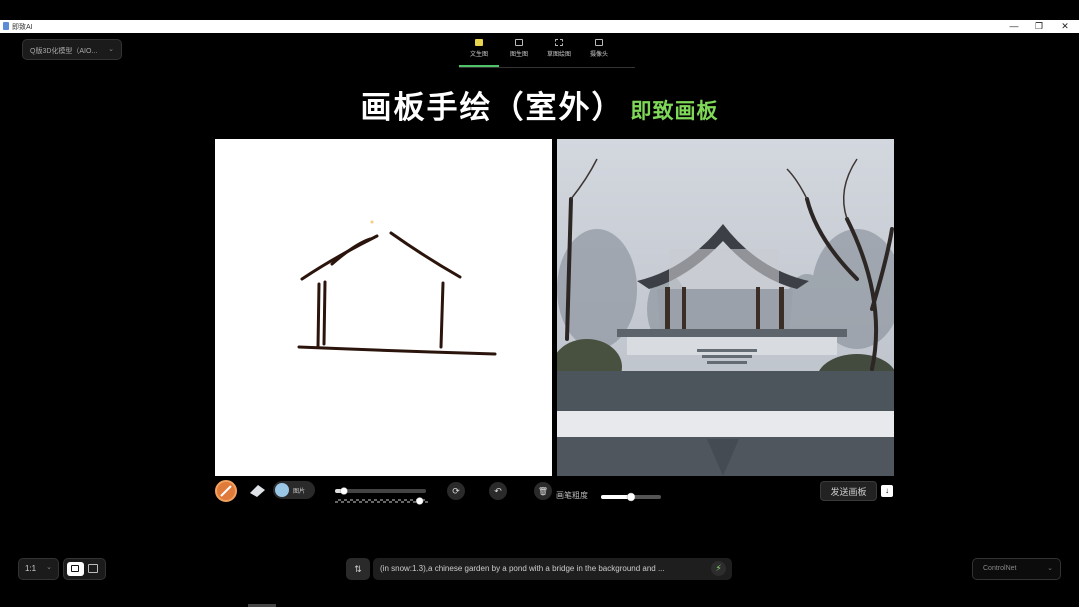 This screenshot has width=1079, height=607. I want to click on brush-icon, so click(226, 491).